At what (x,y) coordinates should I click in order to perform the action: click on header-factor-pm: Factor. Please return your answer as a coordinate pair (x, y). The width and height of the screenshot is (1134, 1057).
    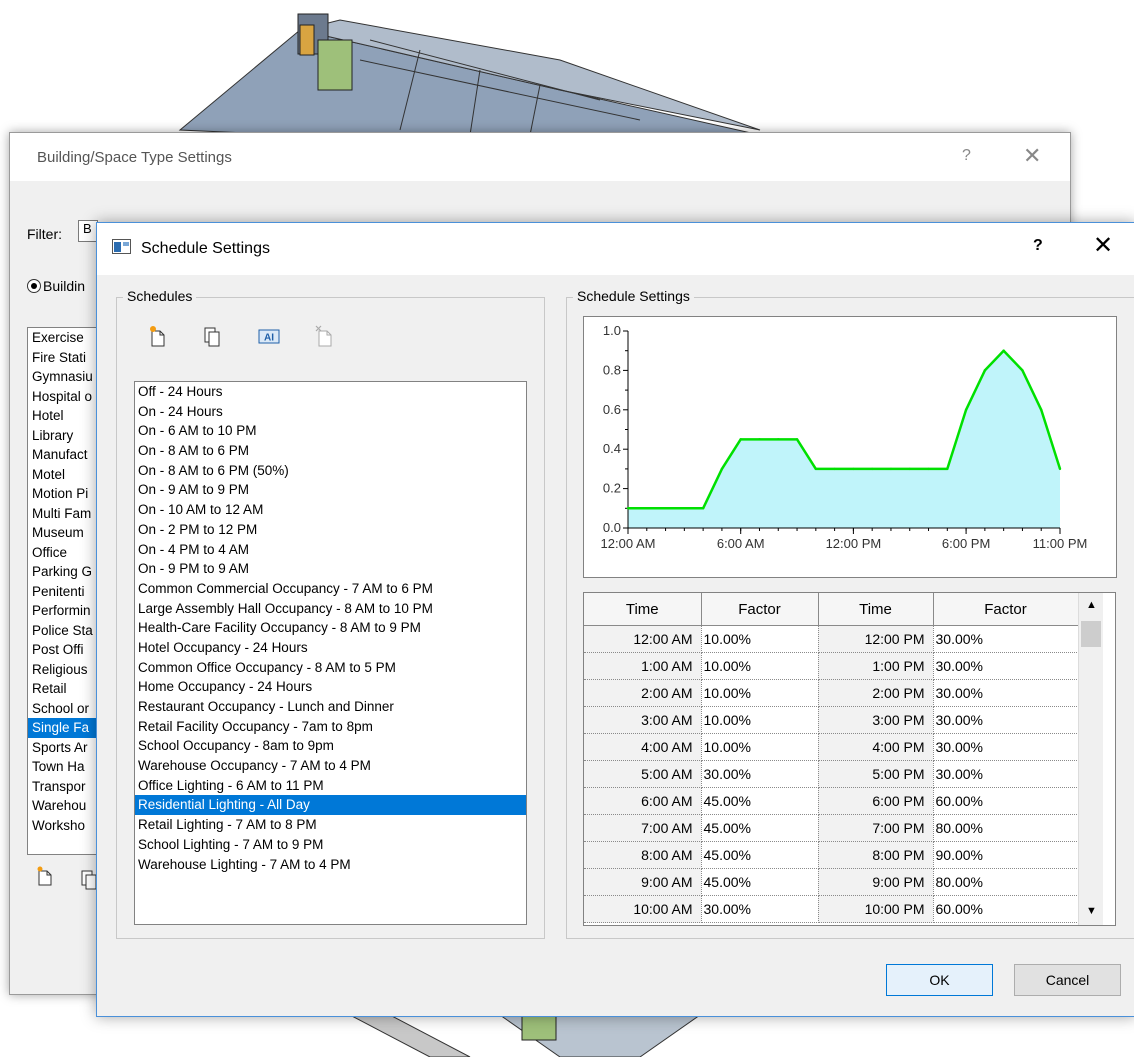
    Looking at the image, I should click on (1006, 609).